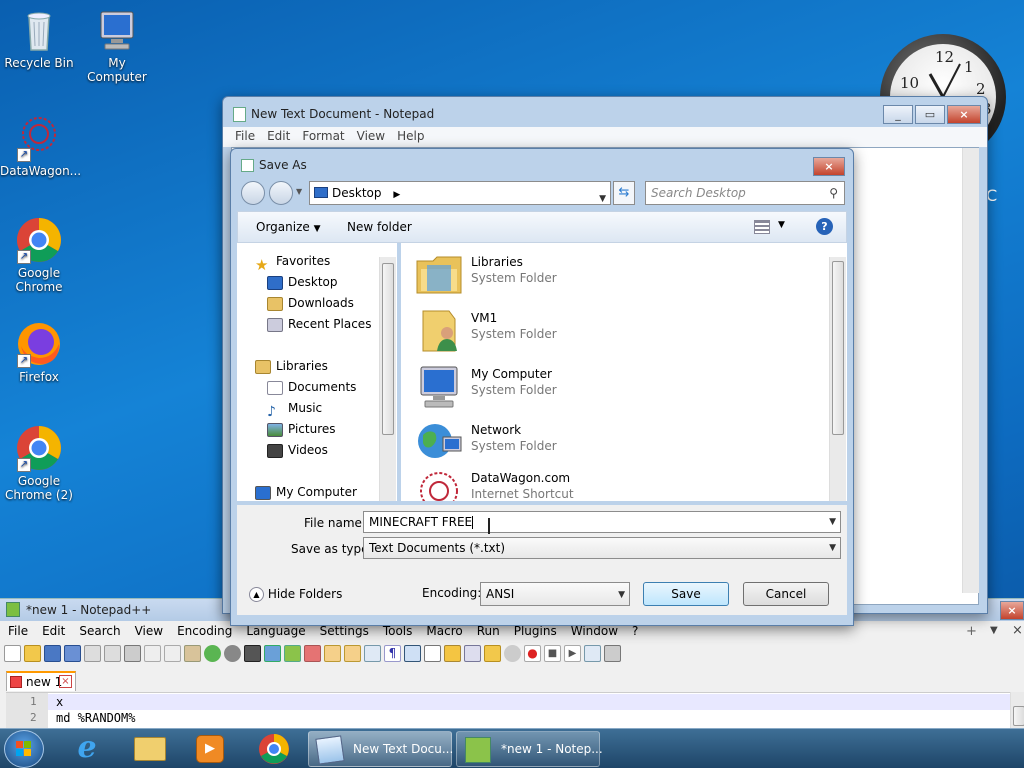  Describe the element at coordinates (535, 631) in the screenshot. I see `npp-menu-plugins: Plugins` at that location.